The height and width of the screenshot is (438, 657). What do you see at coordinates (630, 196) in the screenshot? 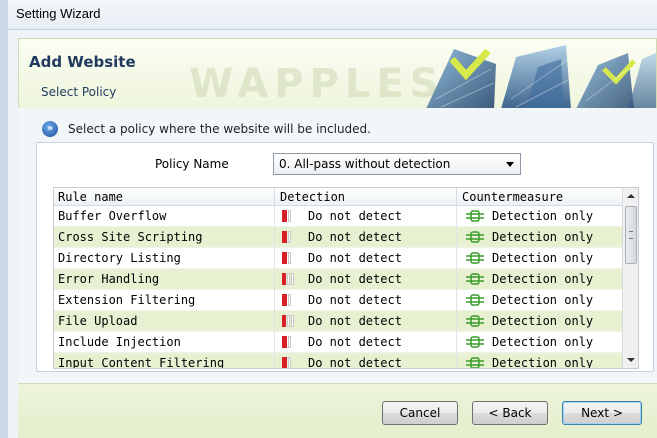
I see `scroll-up-arrow-icon` at bounding box center [630, 196].